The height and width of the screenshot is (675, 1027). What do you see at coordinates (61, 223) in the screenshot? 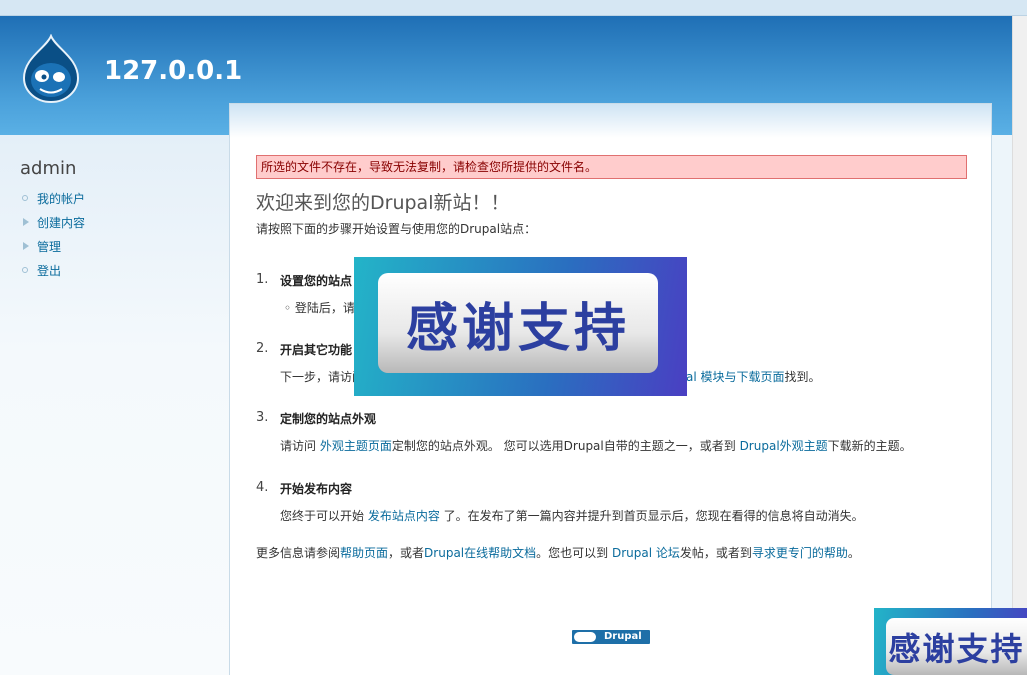
I see `sidebar-item-label: 创建内容` at bounding box center [61, 223].